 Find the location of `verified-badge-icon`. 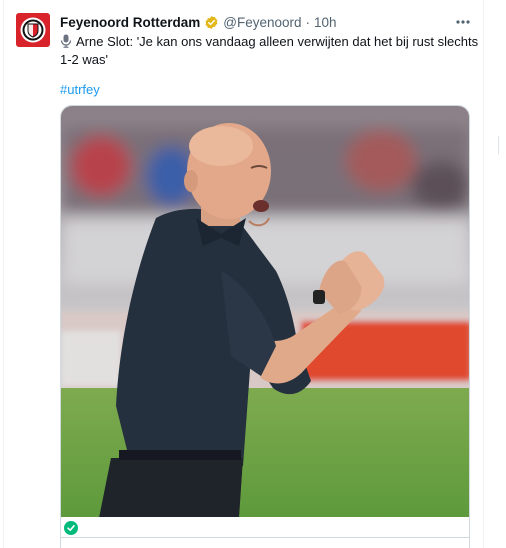

verified-badge-icon is located at coordinates (211, 22).